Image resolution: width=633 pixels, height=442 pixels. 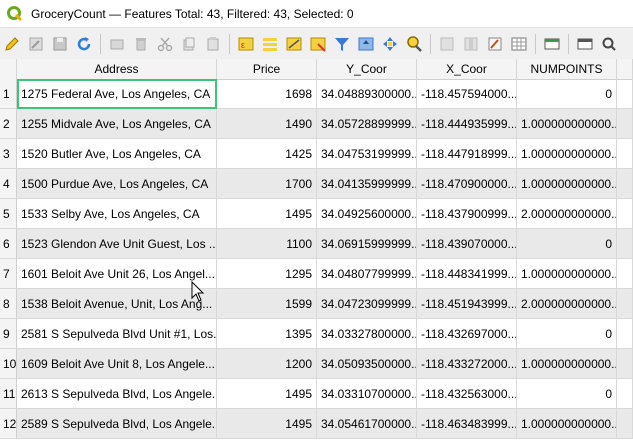 What do you see at coordinates (294, 44) in the screenshot?
I see `invert-select-icon` at bounding box center [294, 44].